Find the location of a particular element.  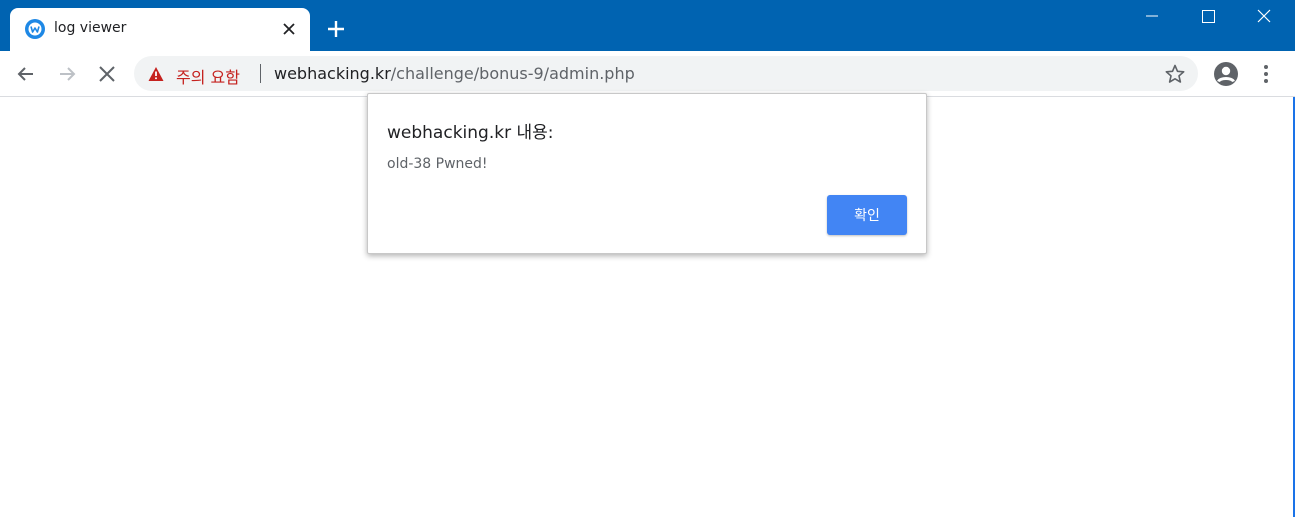

url-path: /challenge/bonus-9/admin.php is located at coordinates (512, 73).